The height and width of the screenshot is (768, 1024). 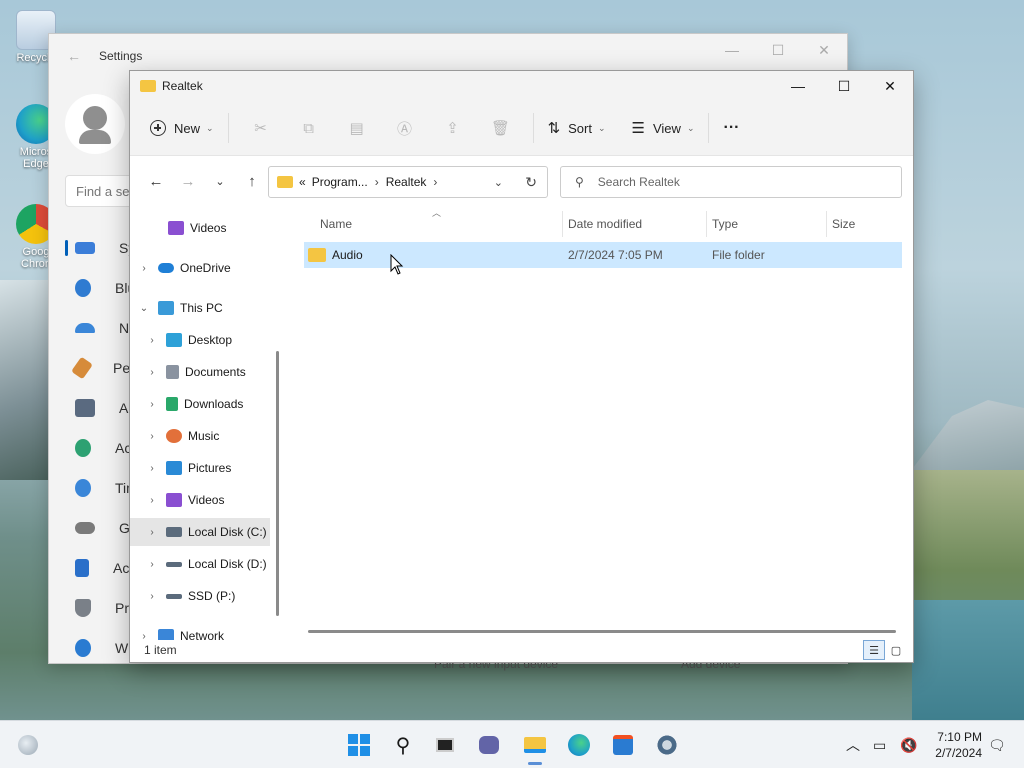 What do you see at coordinates (121, 56) in the screenshot?
I see `settings-title: Settings` at bounding box center [121, 56].